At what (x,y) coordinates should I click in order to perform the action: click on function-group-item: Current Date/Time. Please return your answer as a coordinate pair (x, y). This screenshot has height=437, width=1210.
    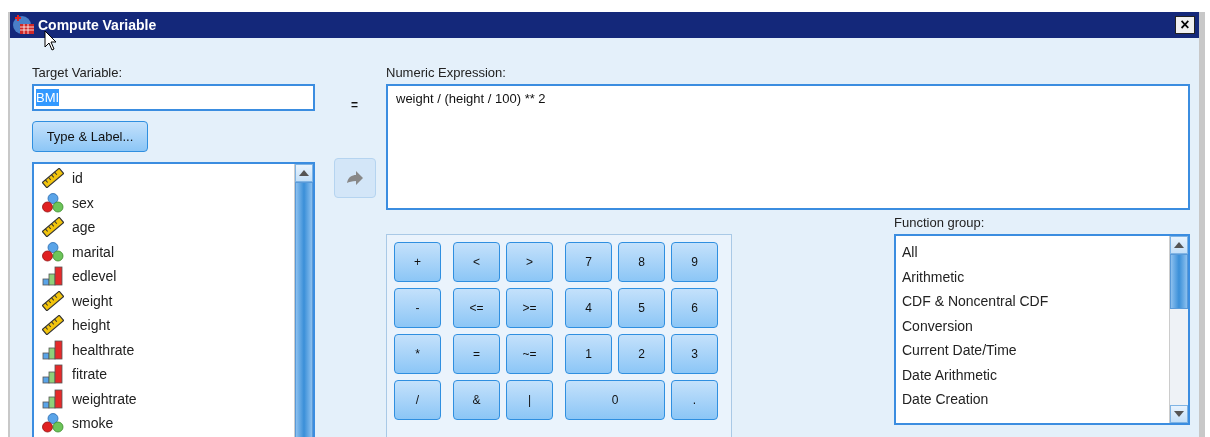
    Looking at the image, I should click on (1035, 350).